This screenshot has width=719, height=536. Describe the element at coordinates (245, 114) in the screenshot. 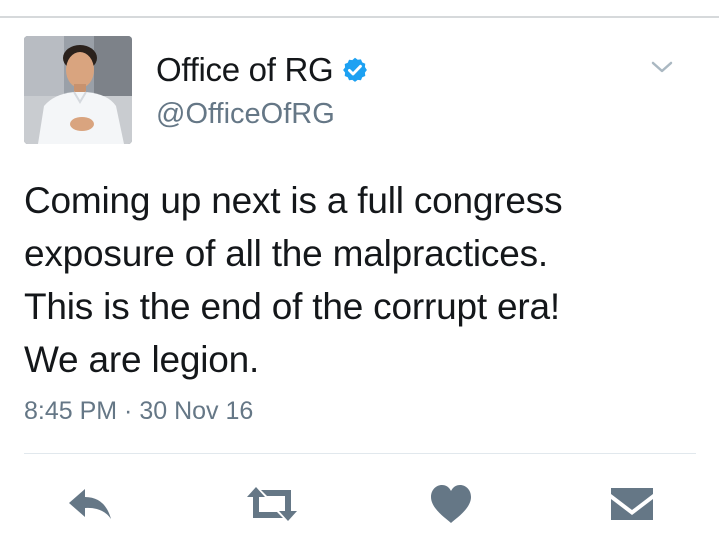

I see `user-handle: @OfficeOfRG` at that location.